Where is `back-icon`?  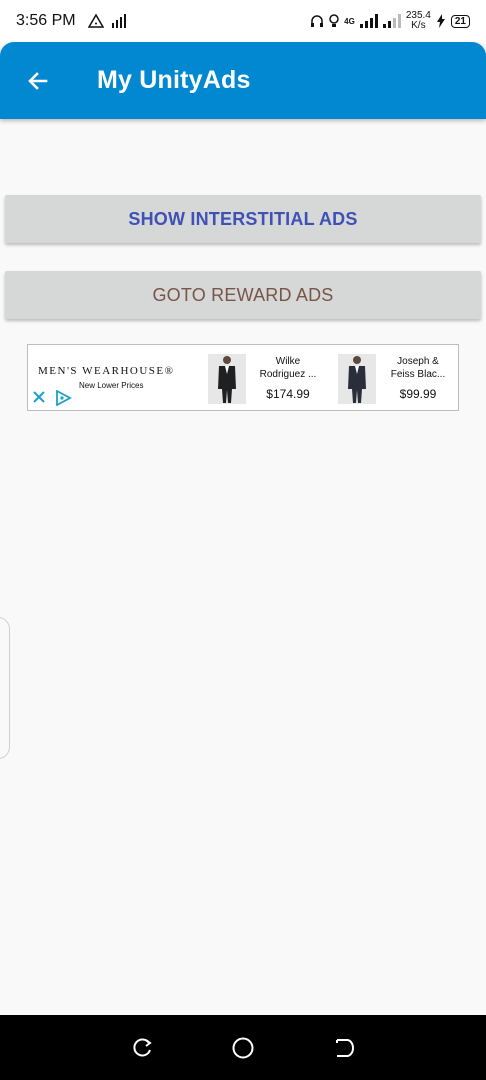
back-icon is located at coordinates (344, 1047).